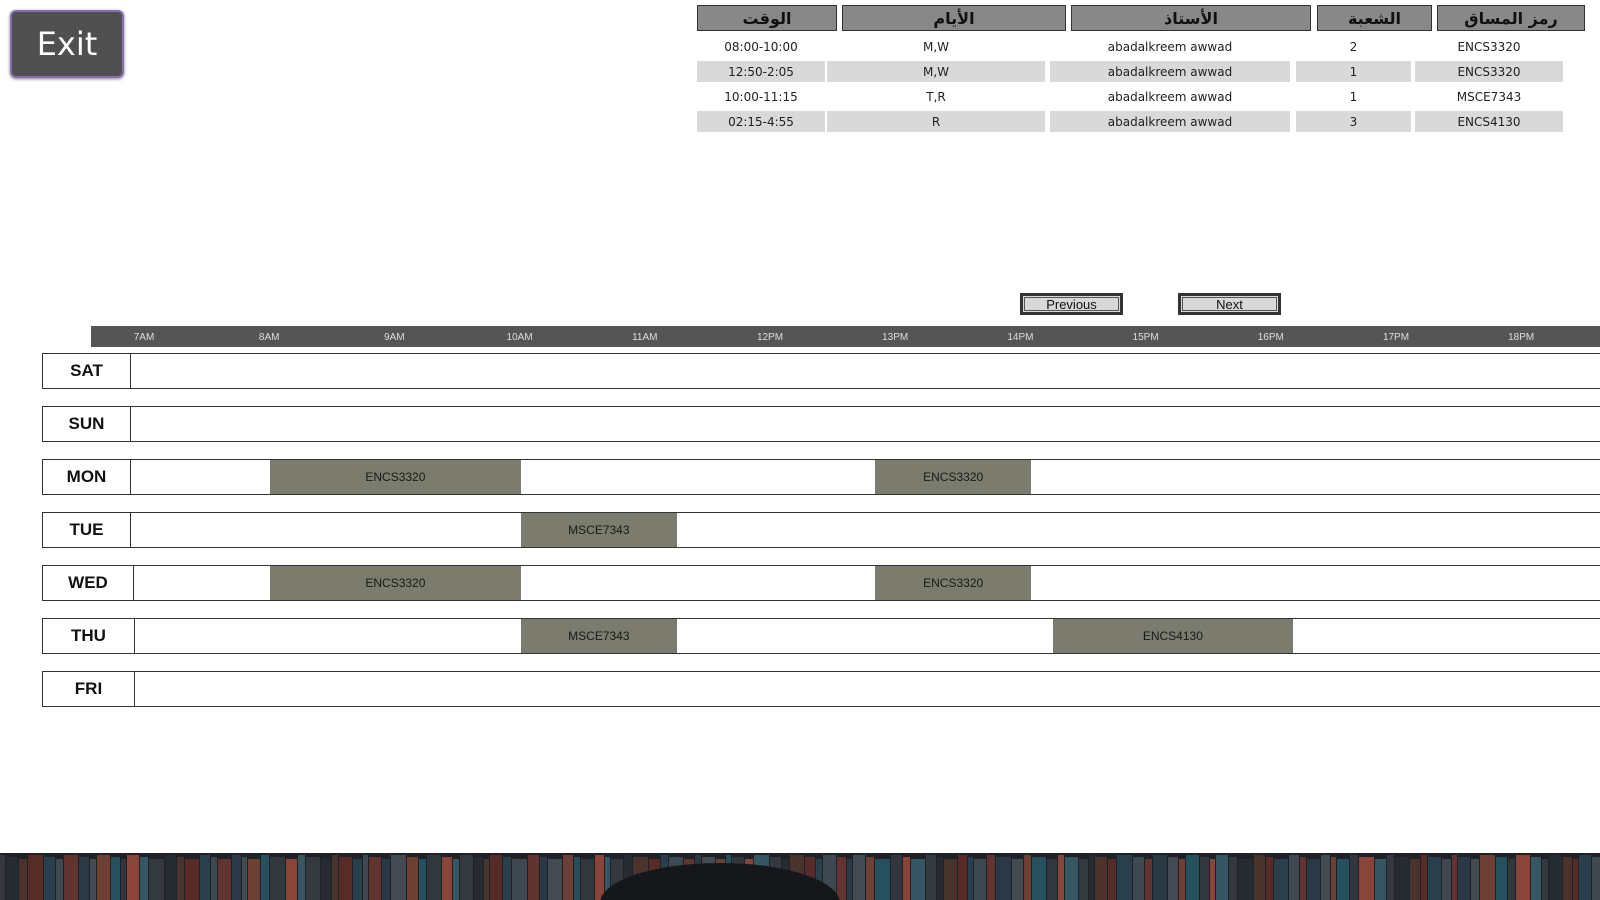 The width and height of the screenshot is (1600, 900). What do you see at coordinates (269, 337) in the screenshot?
I see `time-tick-label: 8AM` at bounding box center [269, 337].